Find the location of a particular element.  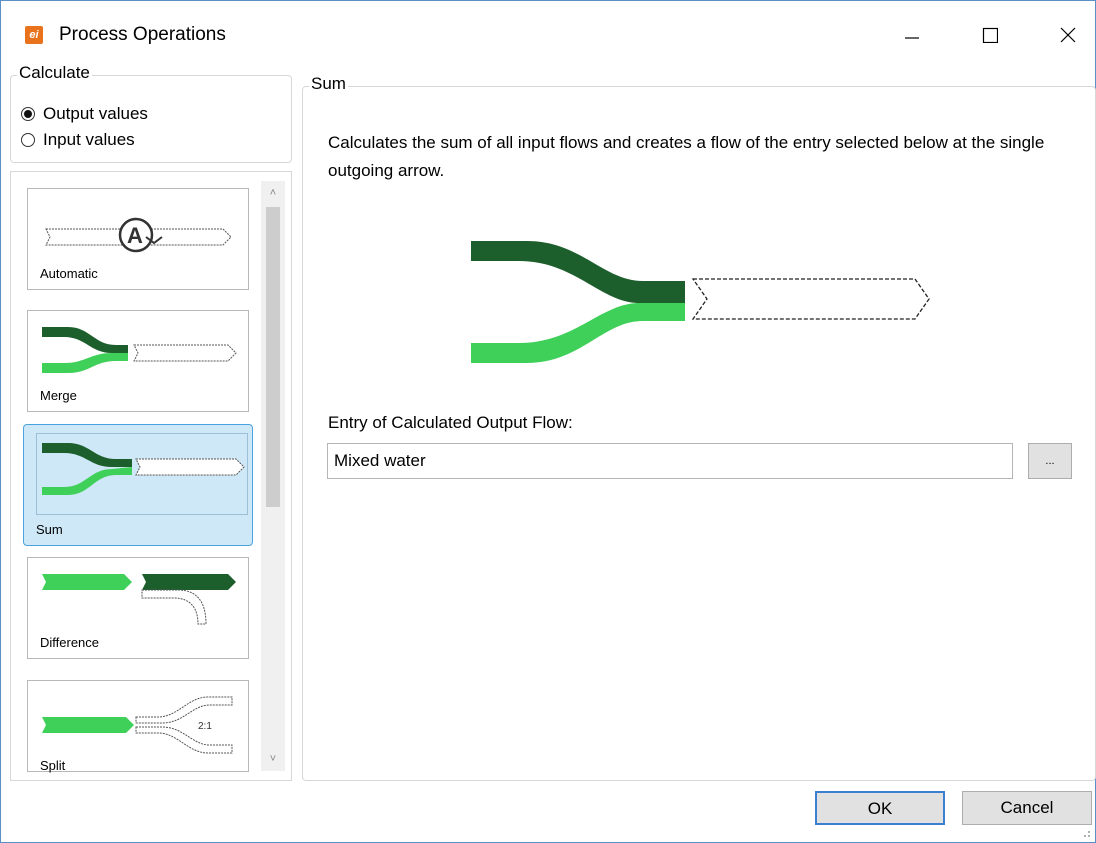

calculate-group: Calculate Output values Input values is located at coordinates (151, 113).